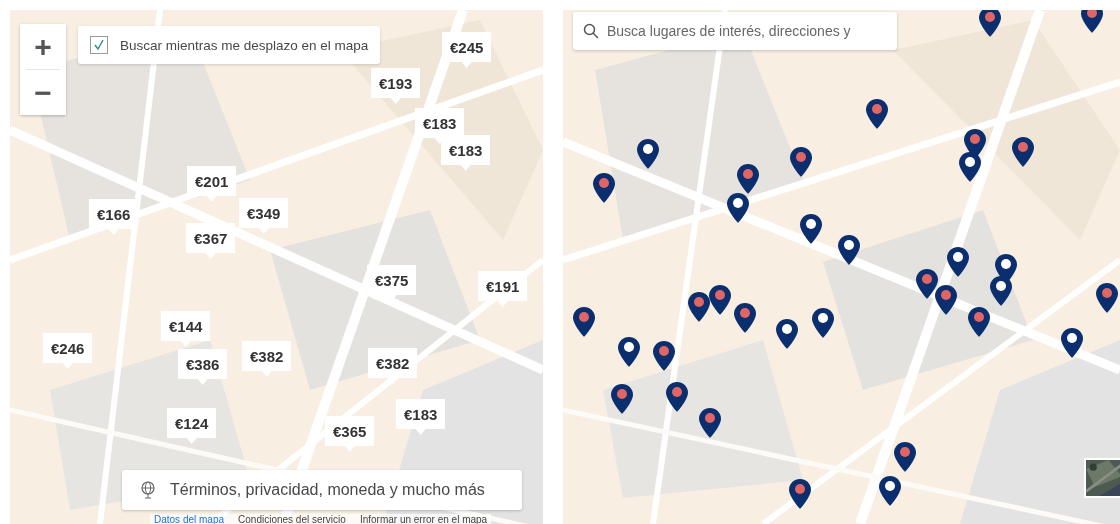  Describe the element at coordinates (322, 490) in the screenshot. I see `terms-button: Términos, privacidad, moneda y mucho más` at that location.